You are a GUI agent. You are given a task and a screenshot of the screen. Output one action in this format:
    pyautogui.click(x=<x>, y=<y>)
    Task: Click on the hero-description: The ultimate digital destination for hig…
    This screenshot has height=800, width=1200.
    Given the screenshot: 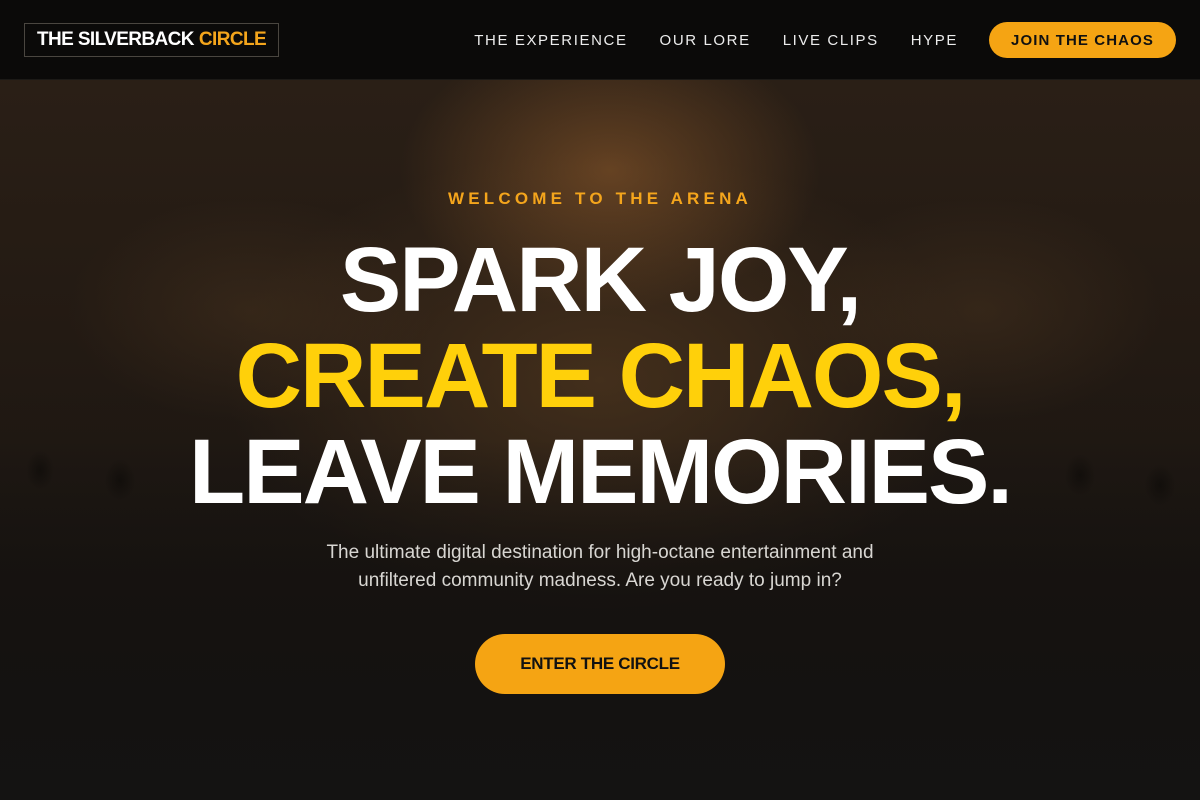 What is the action you would take?
    pyautogui.click(x=600, y=567)
    